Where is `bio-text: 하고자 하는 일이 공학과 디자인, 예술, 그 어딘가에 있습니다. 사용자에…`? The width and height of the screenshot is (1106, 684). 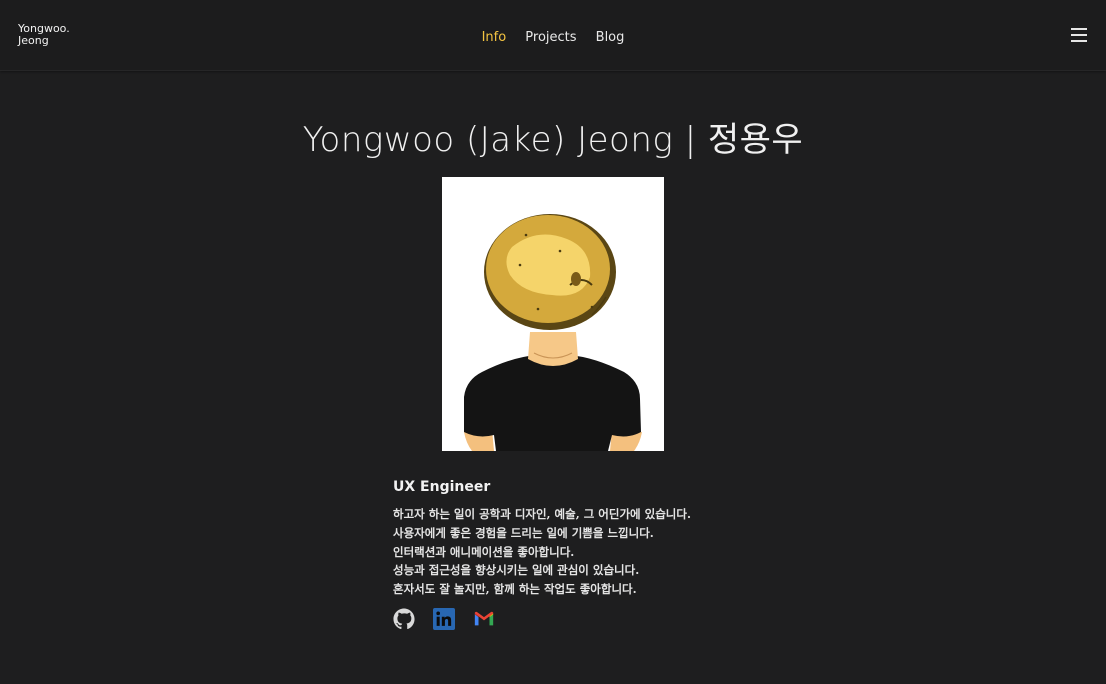
bio-text: 하고자 하는 일이 공학과 디자인, 예술, 그 어딘가에 있습니다. 사용자에… is located at coordinates (603, 552).